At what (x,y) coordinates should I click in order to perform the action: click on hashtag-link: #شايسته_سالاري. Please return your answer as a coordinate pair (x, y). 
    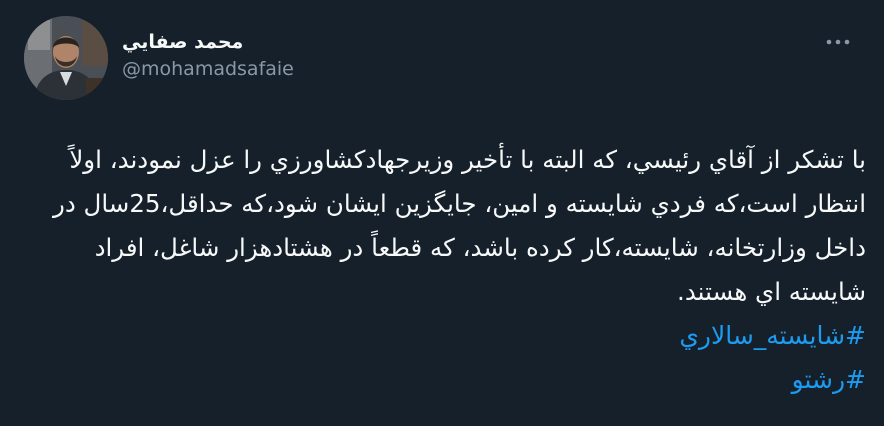
    Looking at the image, I should click on (446, 336).